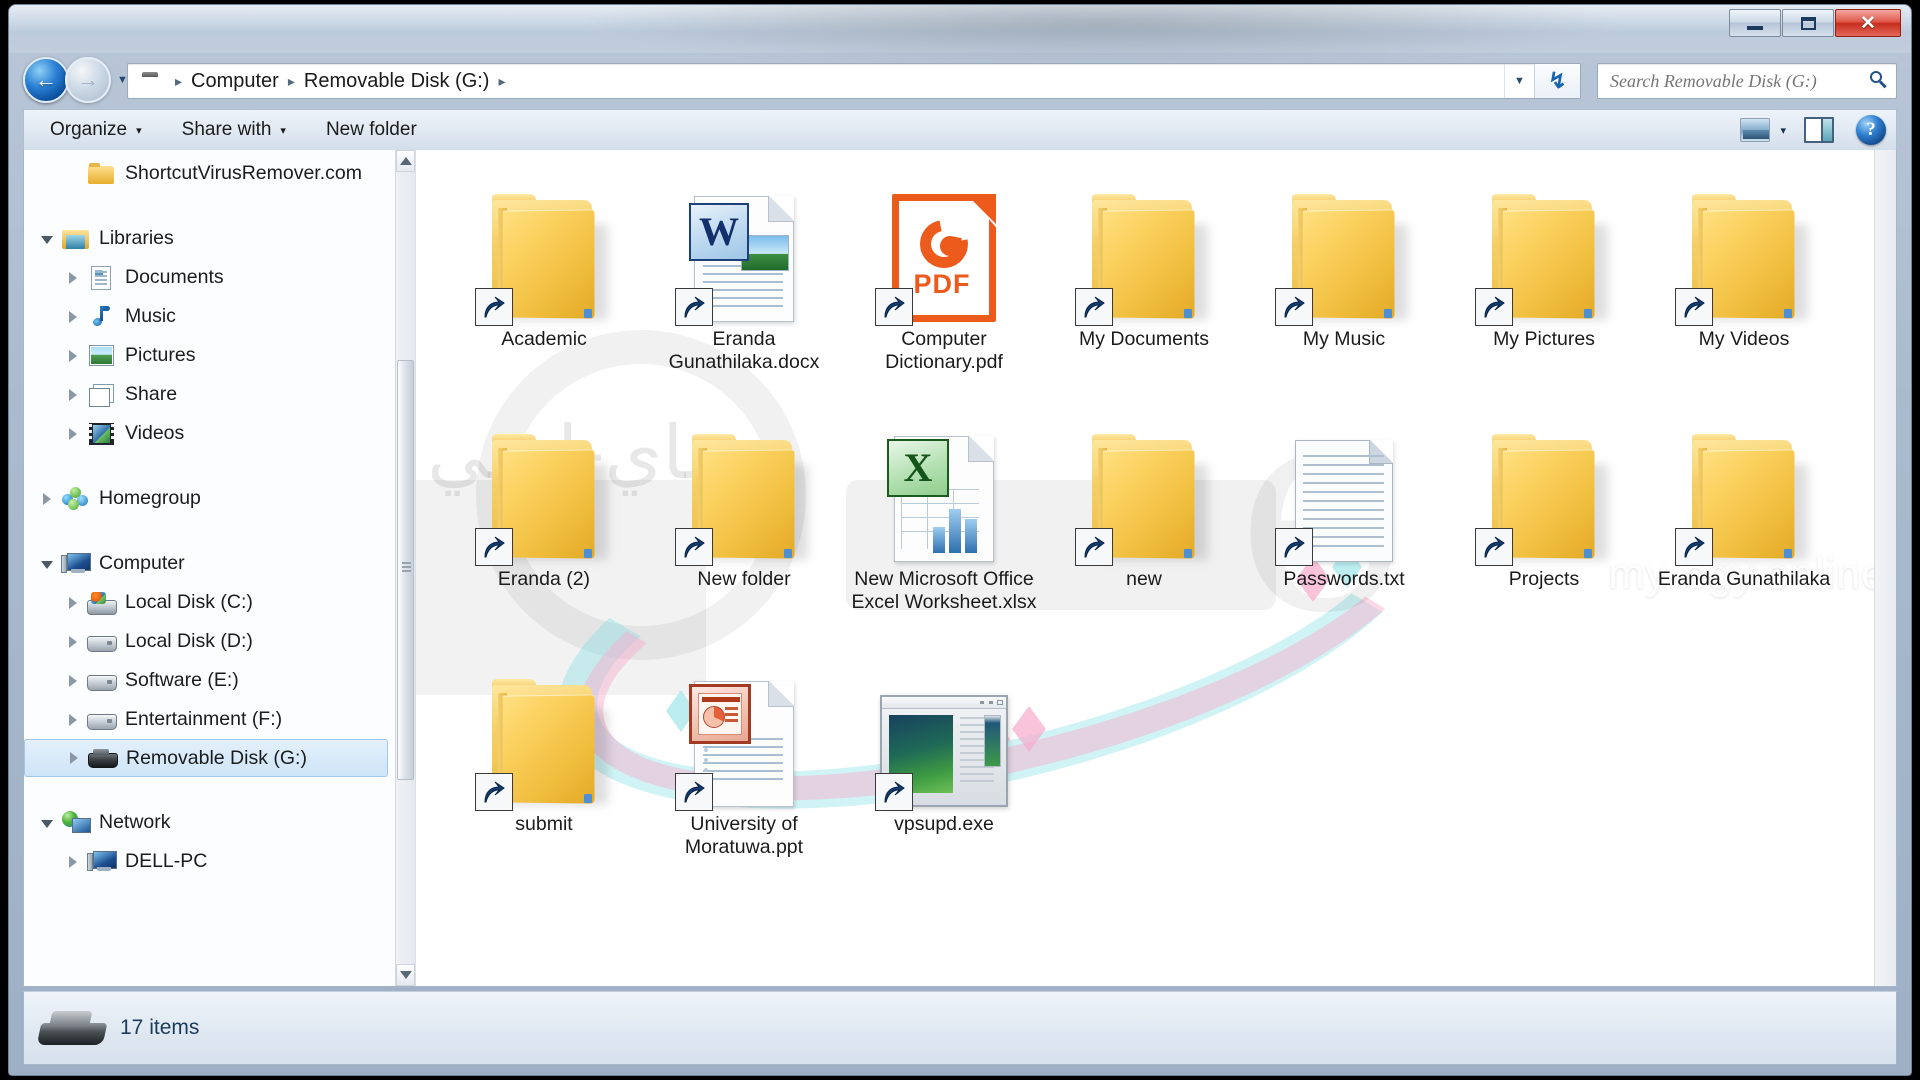 This screenshot has width=1920, height=1080. I want to click on help-icon: ?, so click(1871, 130).